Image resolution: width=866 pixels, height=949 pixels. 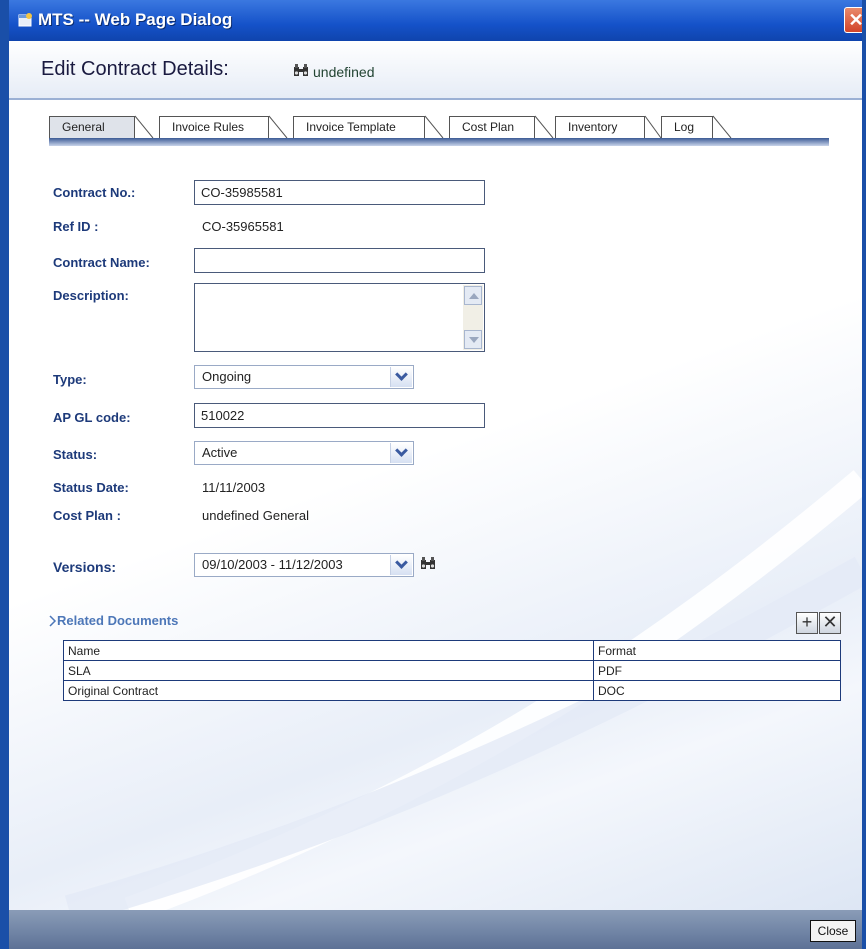 I want to click on table-row: SLA PDF, so click(x=452, y=670).